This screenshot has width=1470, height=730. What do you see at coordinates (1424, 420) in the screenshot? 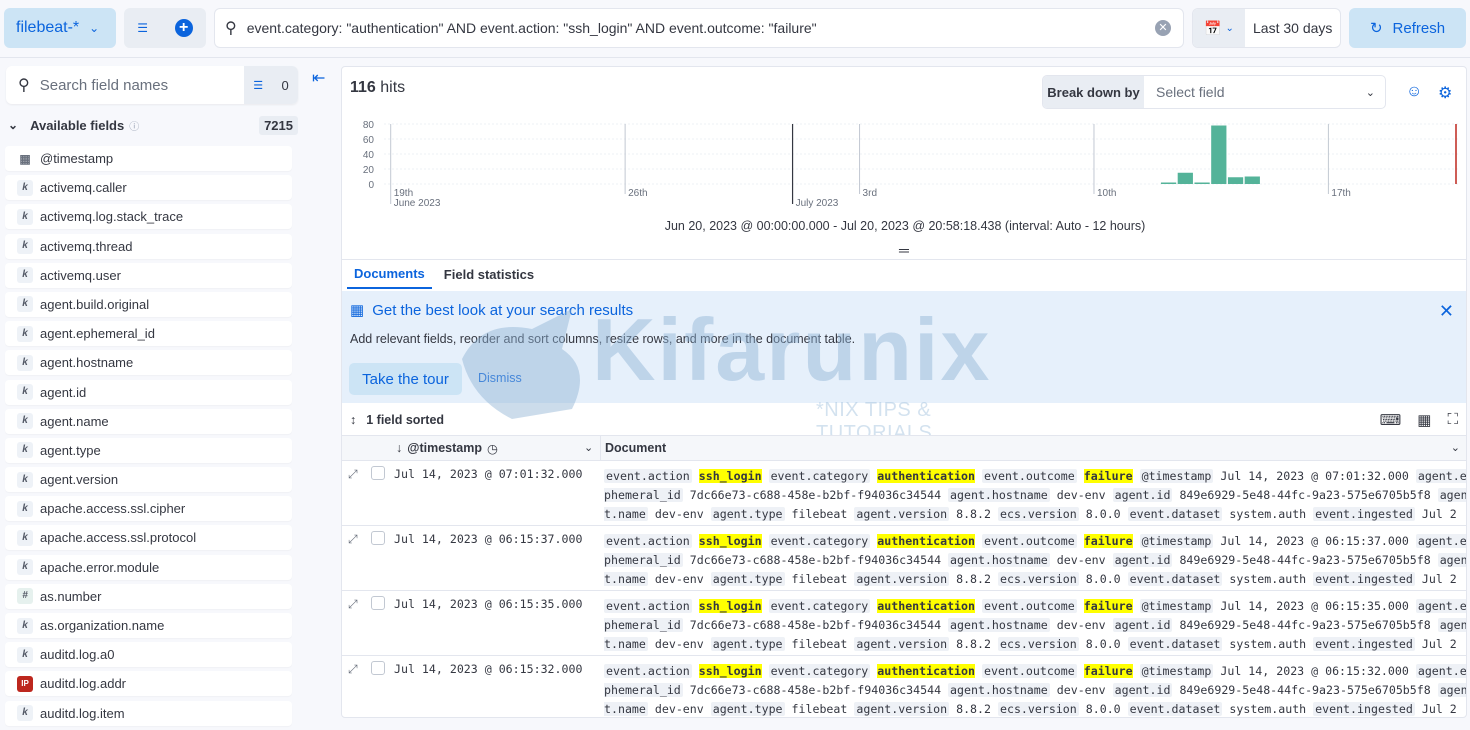
I see `row-density-icon: ▦` at bounding box center [1424, 420].